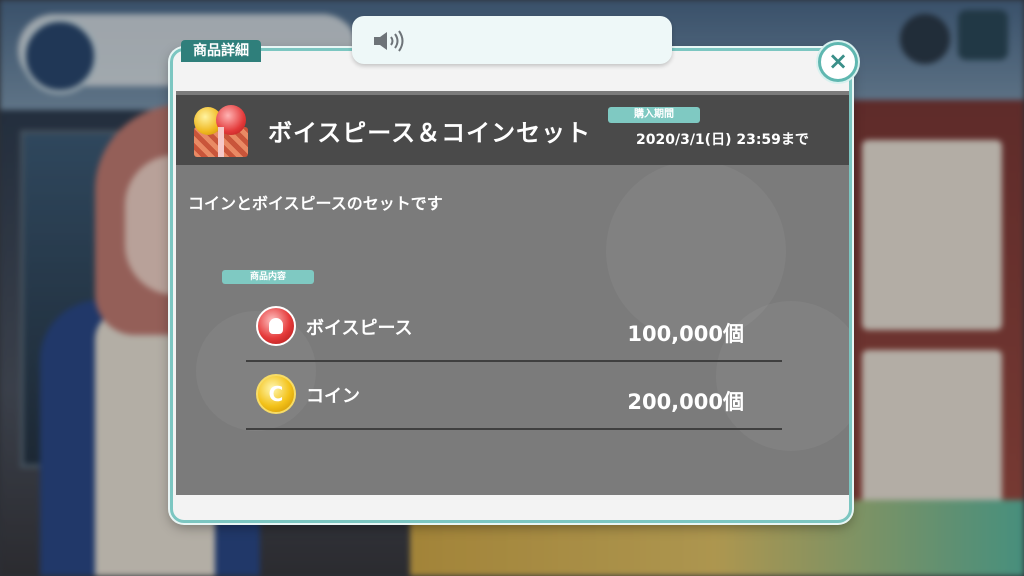  I want to click on close-icon: ×, so click(838, 61).